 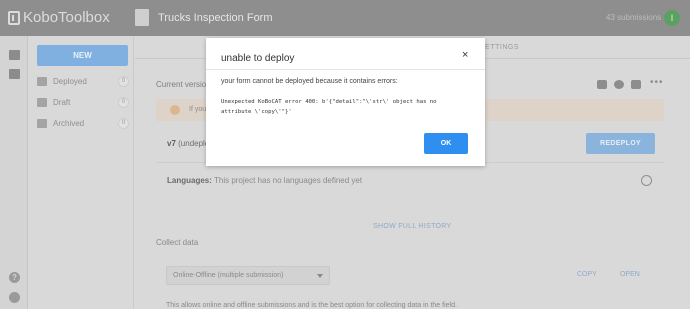 What do you see at coordinates (465, 55) in the screenshot?
I see `close-icon: ×` at bounding box center [465, 55].